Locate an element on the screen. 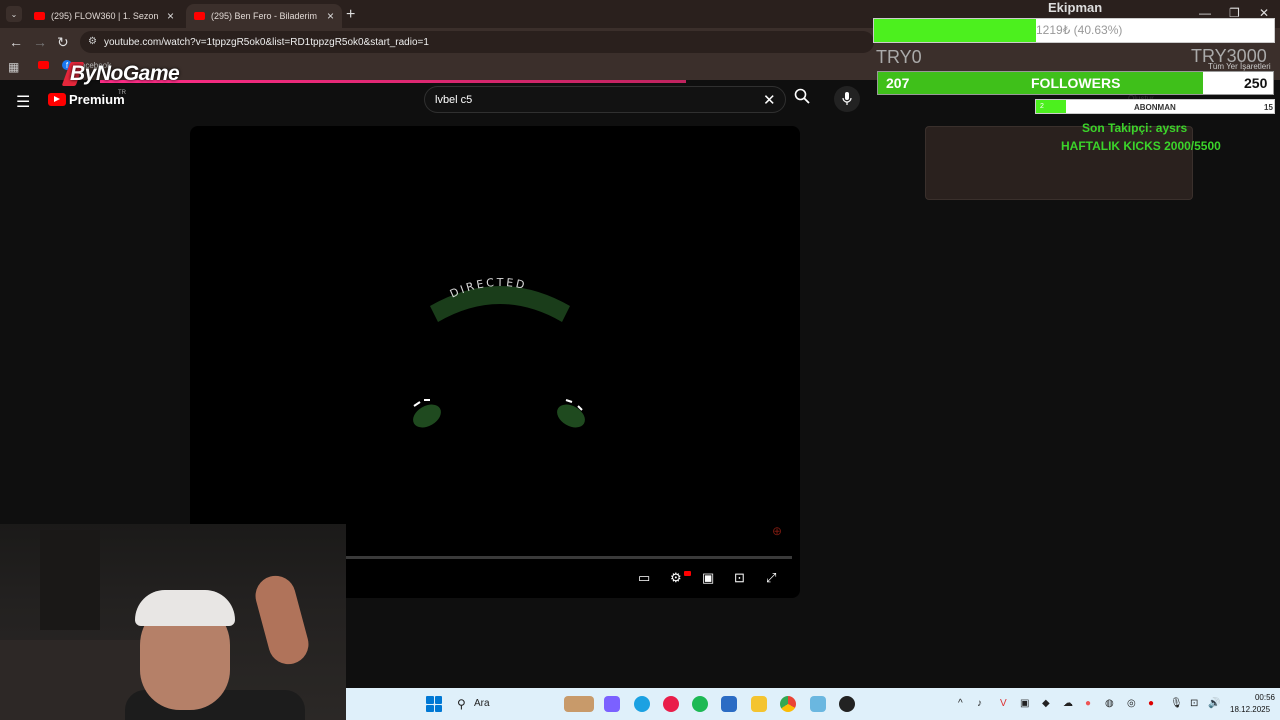  search-highlight-icon is located at coordinates (579, 704).